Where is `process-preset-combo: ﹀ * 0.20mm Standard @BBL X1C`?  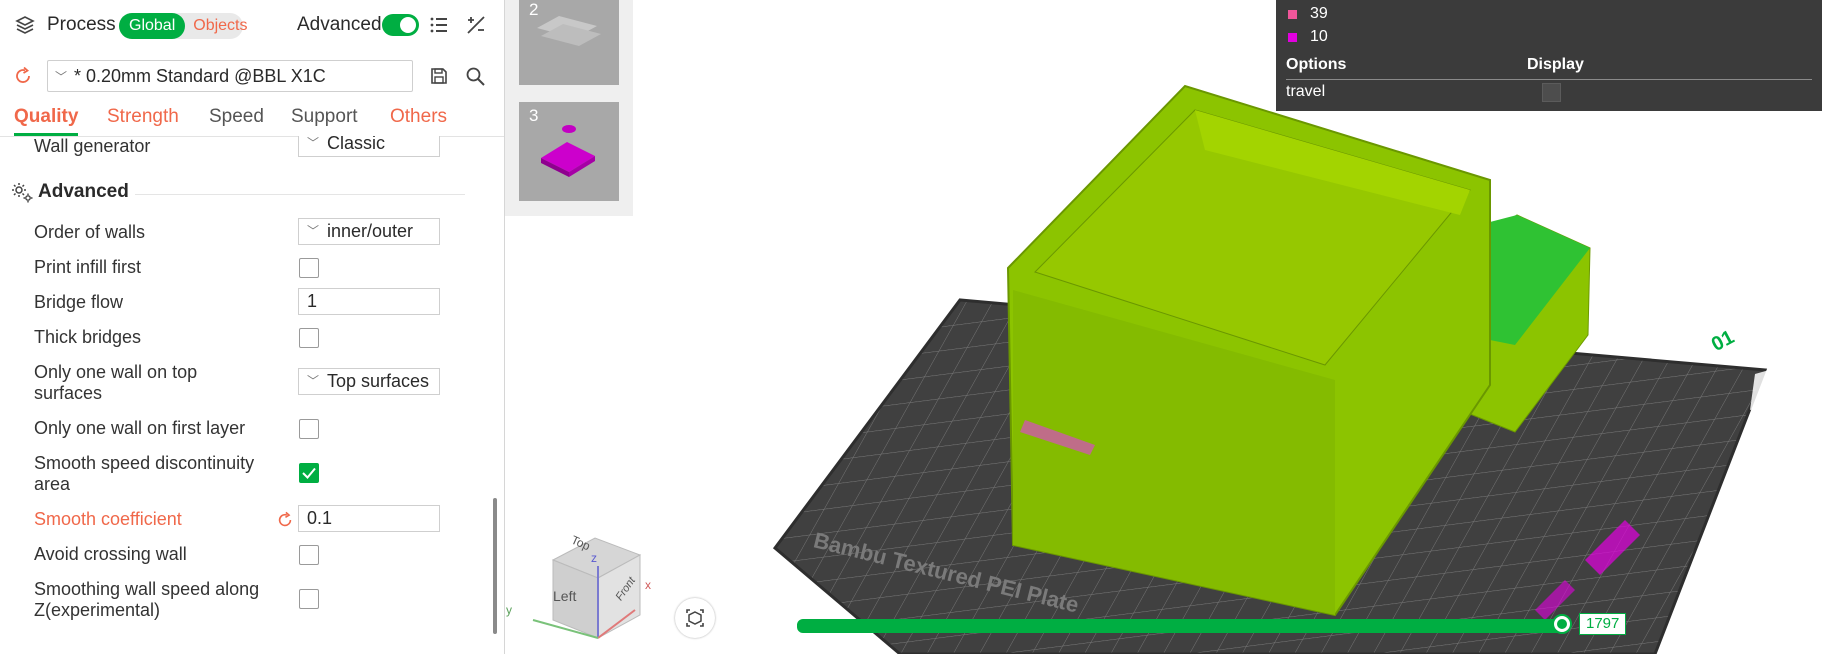
process-preset-combo: ﹀ * 0.20mm Standard @BBL X1C is located at coordinates (230, 76).